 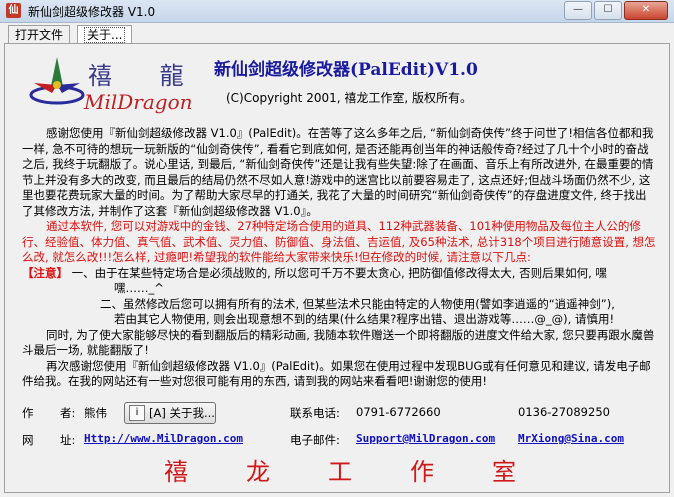 What do you see at coordinates (398, 412) in the screenshot?
I see `phone-1: 0791-6772660` at bounding box center [398, 412].